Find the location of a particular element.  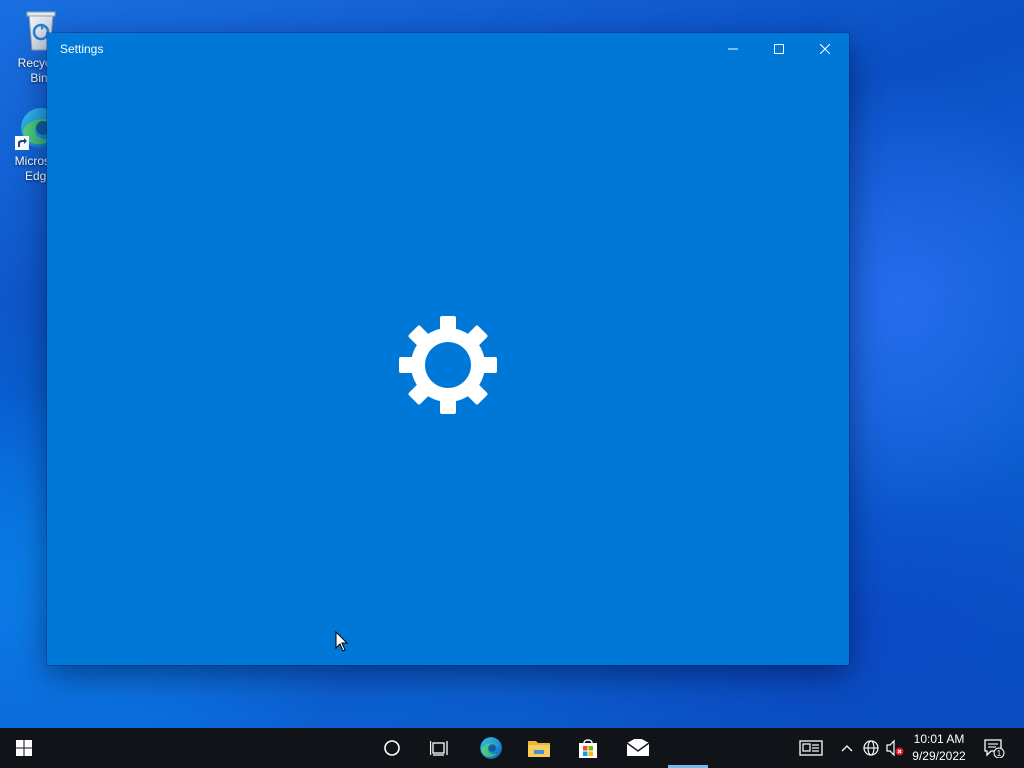

volume-muted-icon is located at coordinates (895, 748).